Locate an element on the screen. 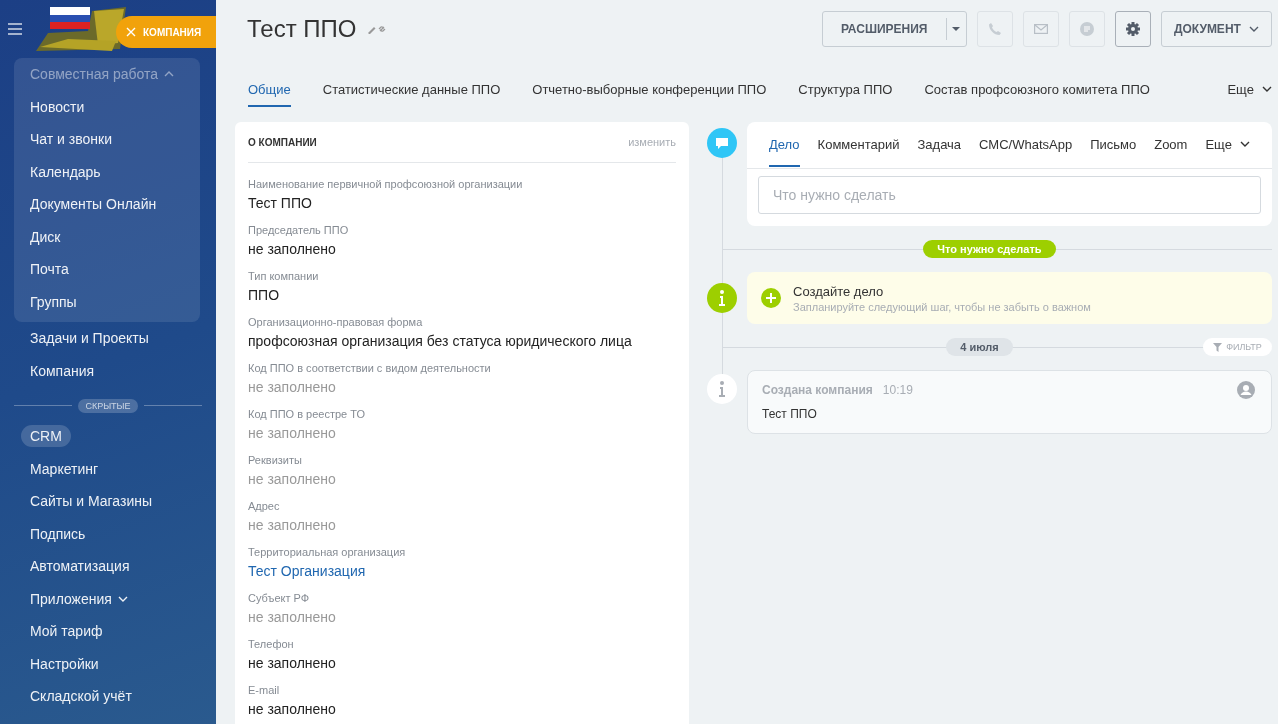  mail-button is located at coordinates (1040, 29).